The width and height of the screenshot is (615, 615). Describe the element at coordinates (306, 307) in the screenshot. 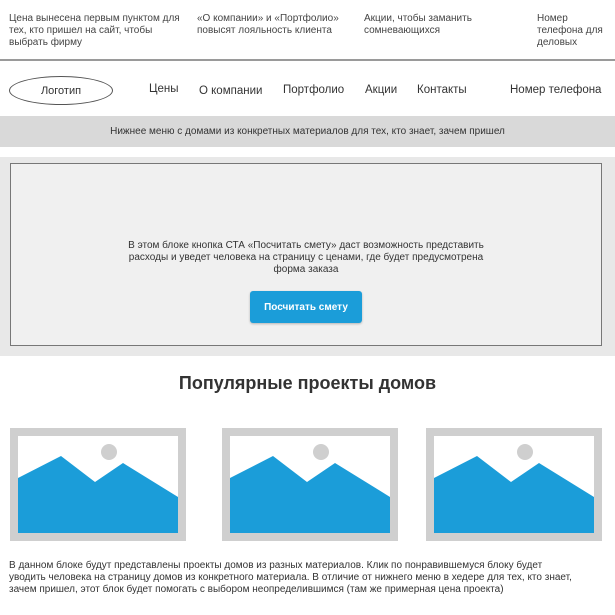

I see `calculate-estimate-button: Посчитать смету` at that location.